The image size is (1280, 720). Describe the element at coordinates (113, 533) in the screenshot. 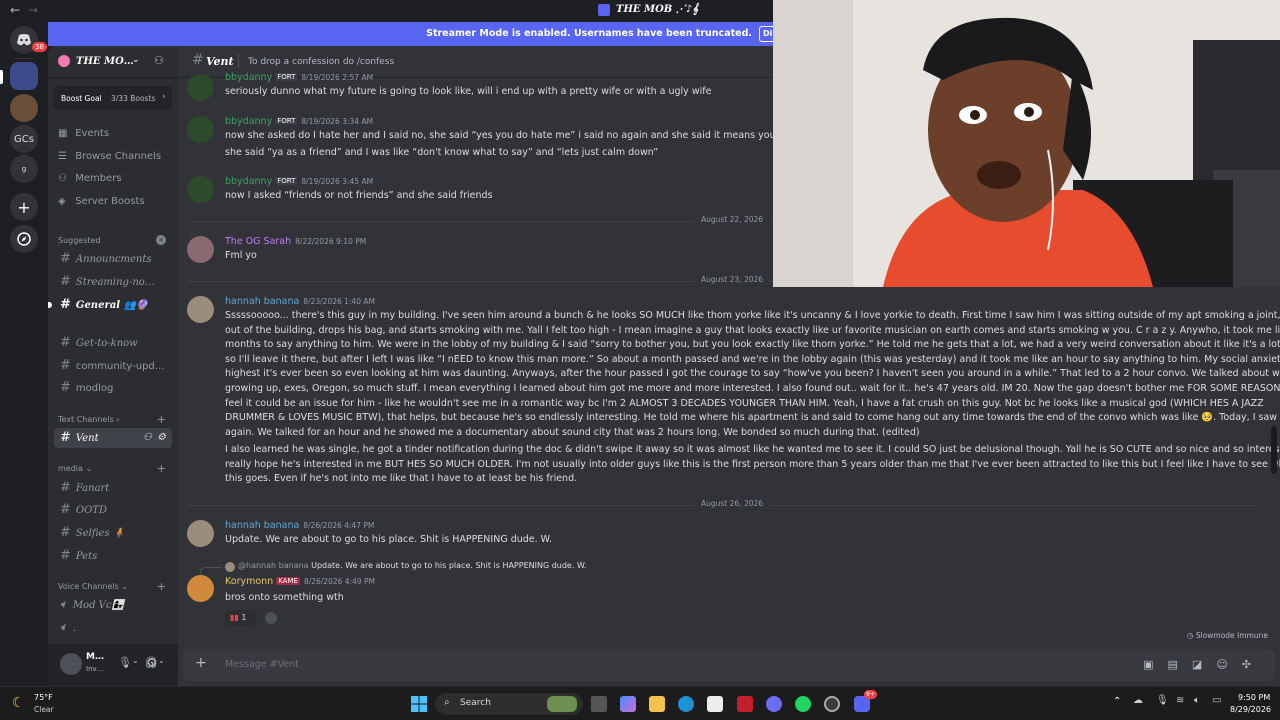

I see `channel-selfies: # Selfies 🧍` at that location.